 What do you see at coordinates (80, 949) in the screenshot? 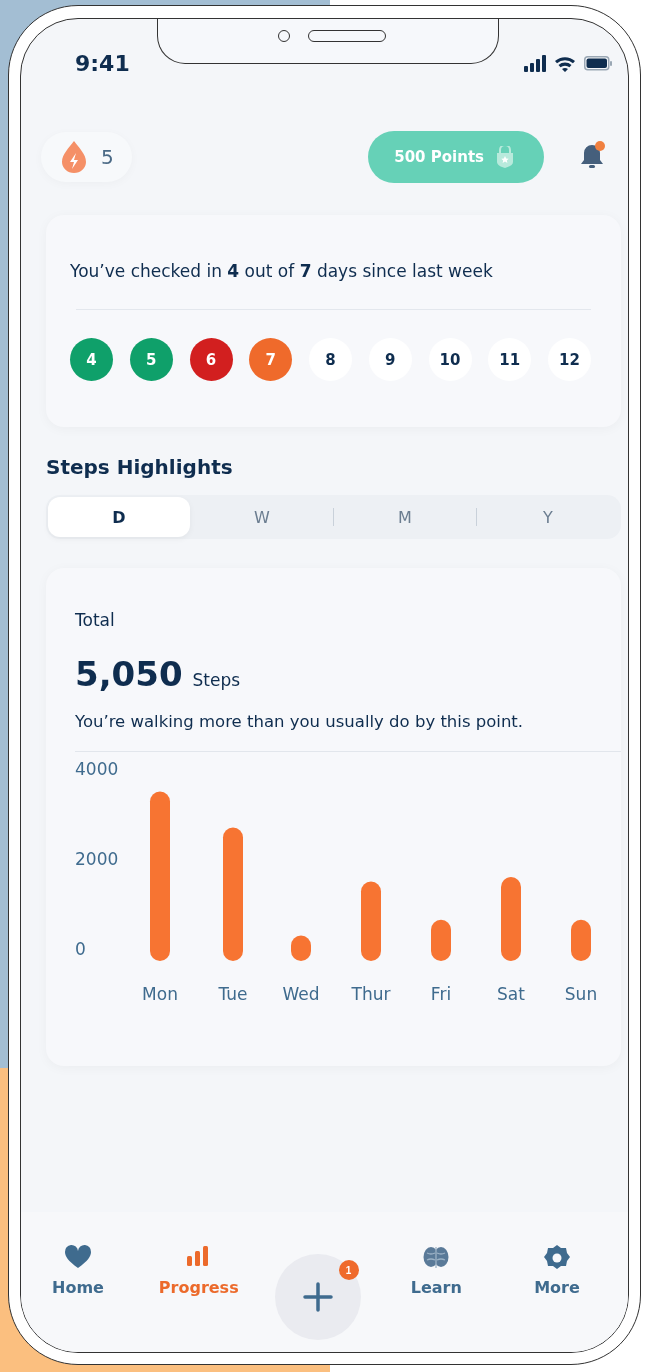
I see `y-axis-label: 0` at bounding box center [80, 949].